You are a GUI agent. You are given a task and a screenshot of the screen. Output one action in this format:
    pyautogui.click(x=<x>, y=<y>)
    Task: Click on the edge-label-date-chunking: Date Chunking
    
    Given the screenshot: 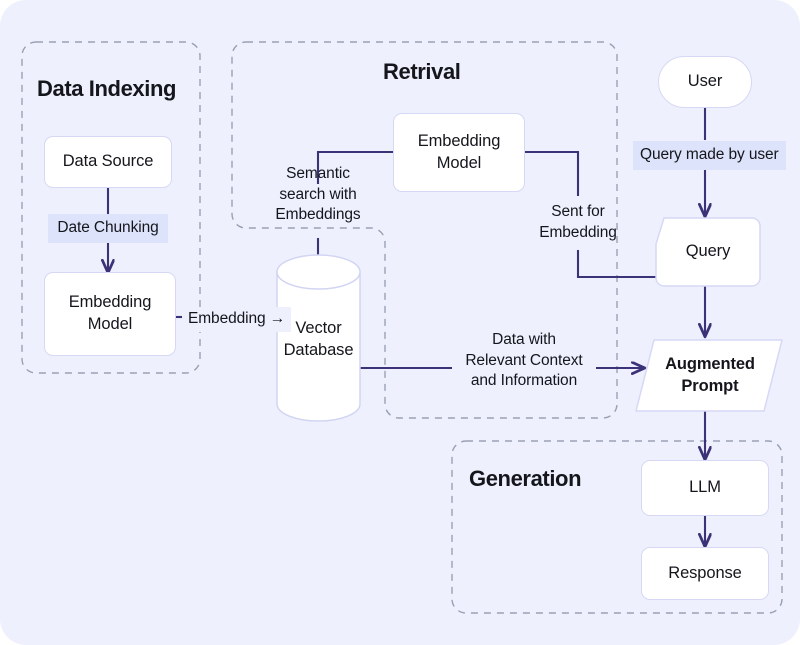 What is the action you would take?
    pyautogui.click(x=108, y=228)
    